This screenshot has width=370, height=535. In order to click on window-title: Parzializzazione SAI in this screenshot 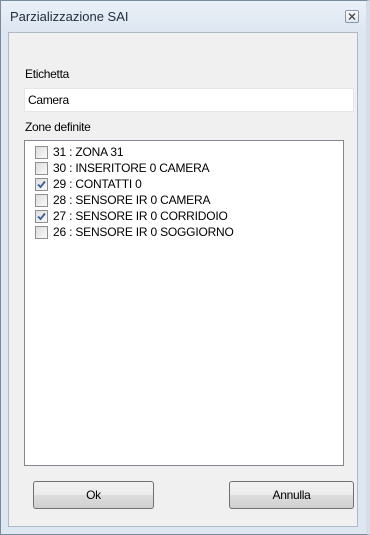, I will do `click(69, 16)`.